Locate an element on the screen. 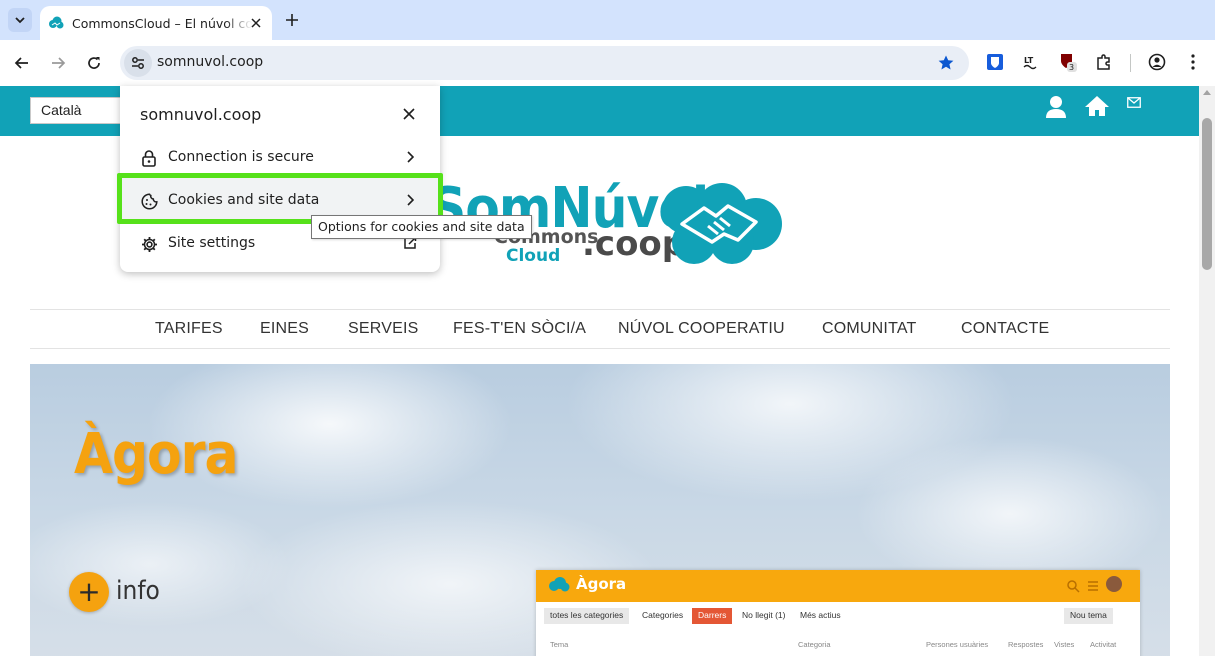  user-icon is located at coordinates (1056, 107).